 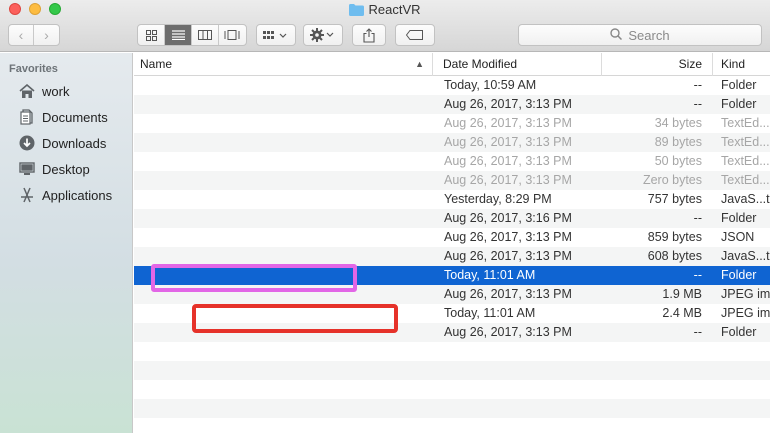 I want to click on size-cell: 89 bytes, so click(x=678, y=142).